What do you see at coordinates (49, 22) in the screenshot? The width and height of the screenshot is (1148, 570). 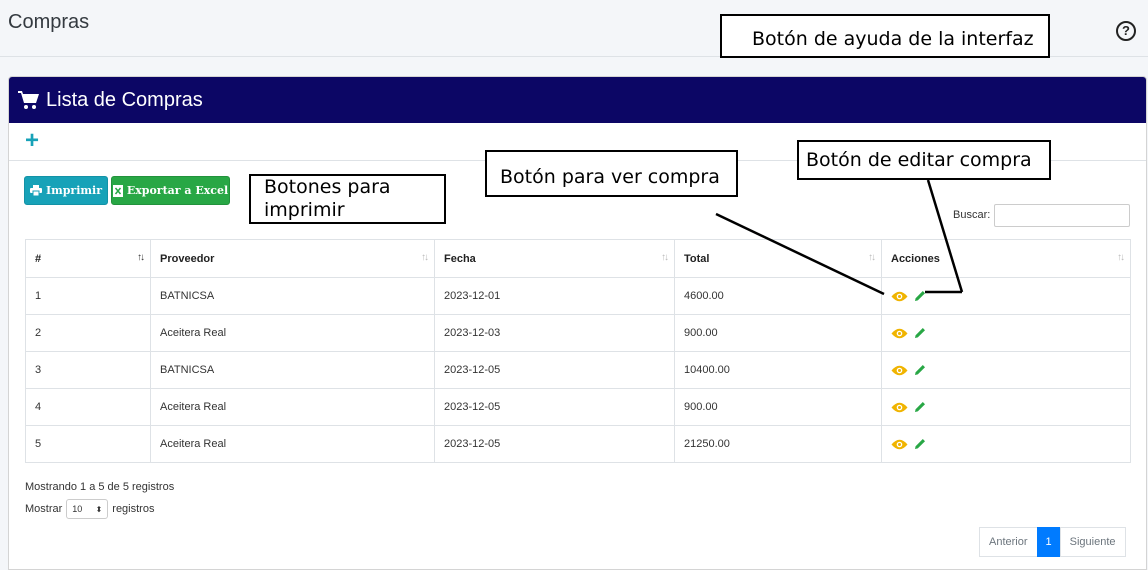 I see `page-title: Compras` at bounding box center [49, 22].